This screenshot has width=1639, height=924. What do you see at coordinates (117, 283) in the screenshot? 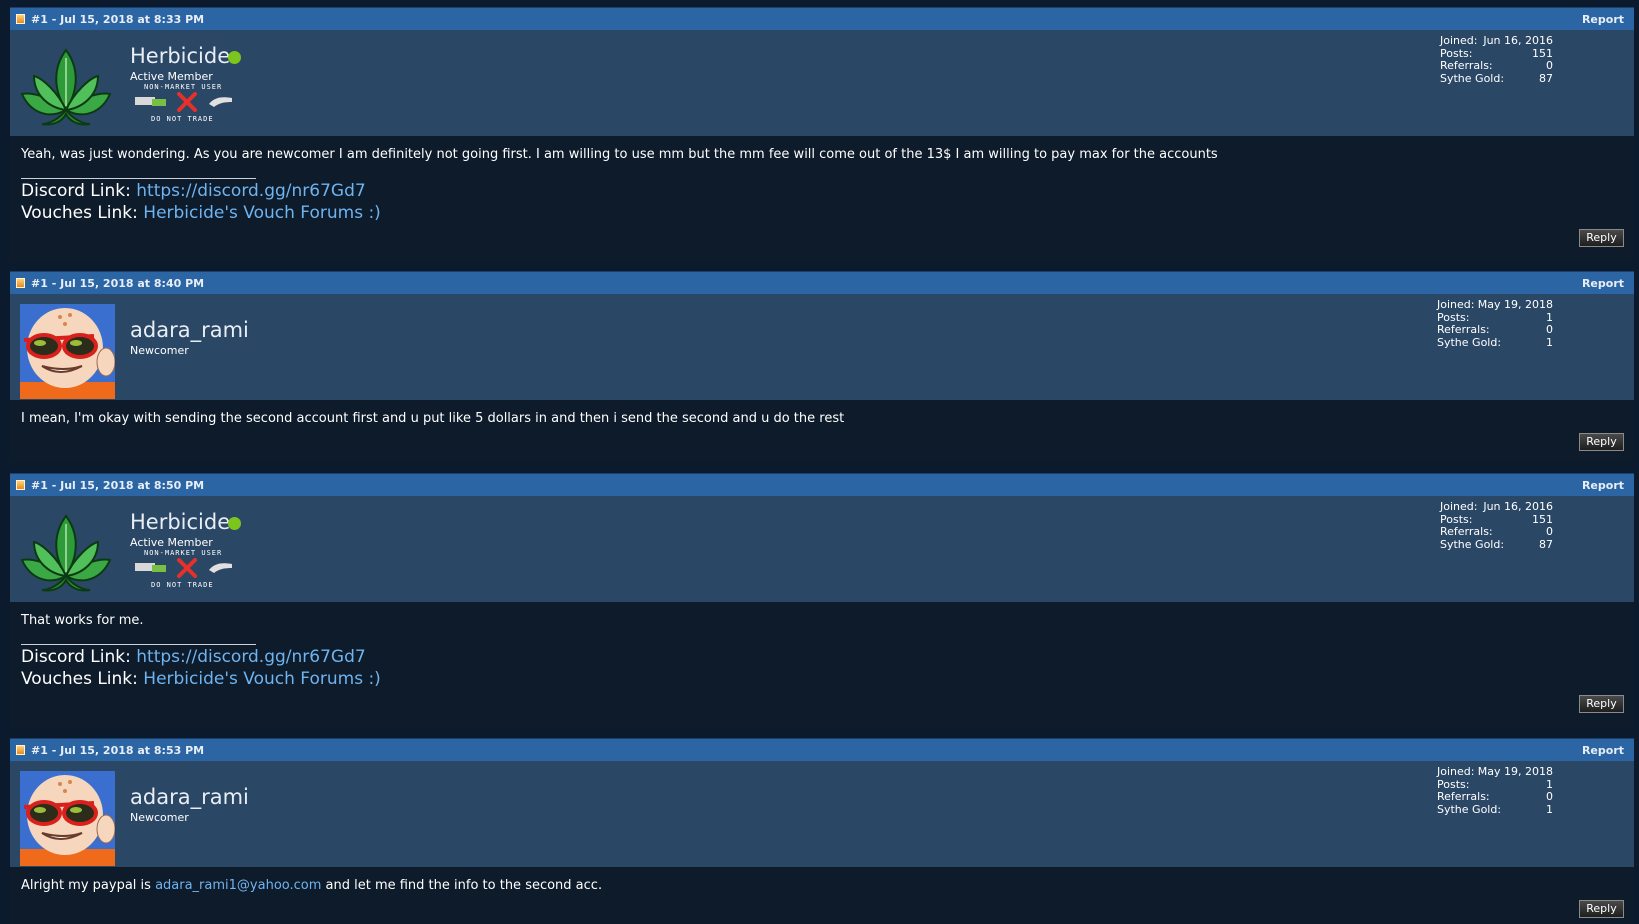
I see `post-permalink: #1 - Jul 15, 2018 at 8:40 PM` at bounding box center [117, 283].